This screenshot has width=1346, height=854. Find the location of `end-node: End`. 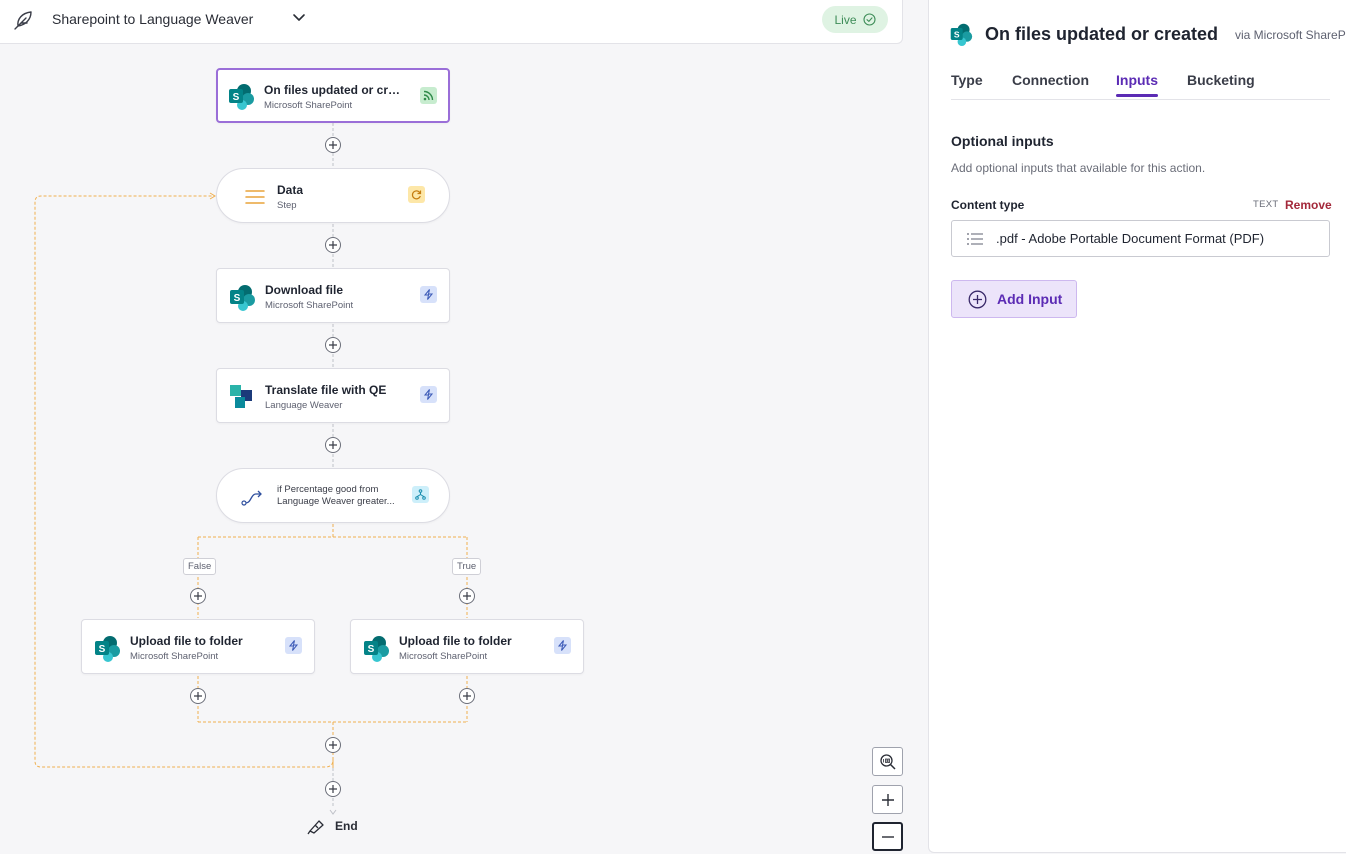

end-node: End is located at coordinates (332, 826).